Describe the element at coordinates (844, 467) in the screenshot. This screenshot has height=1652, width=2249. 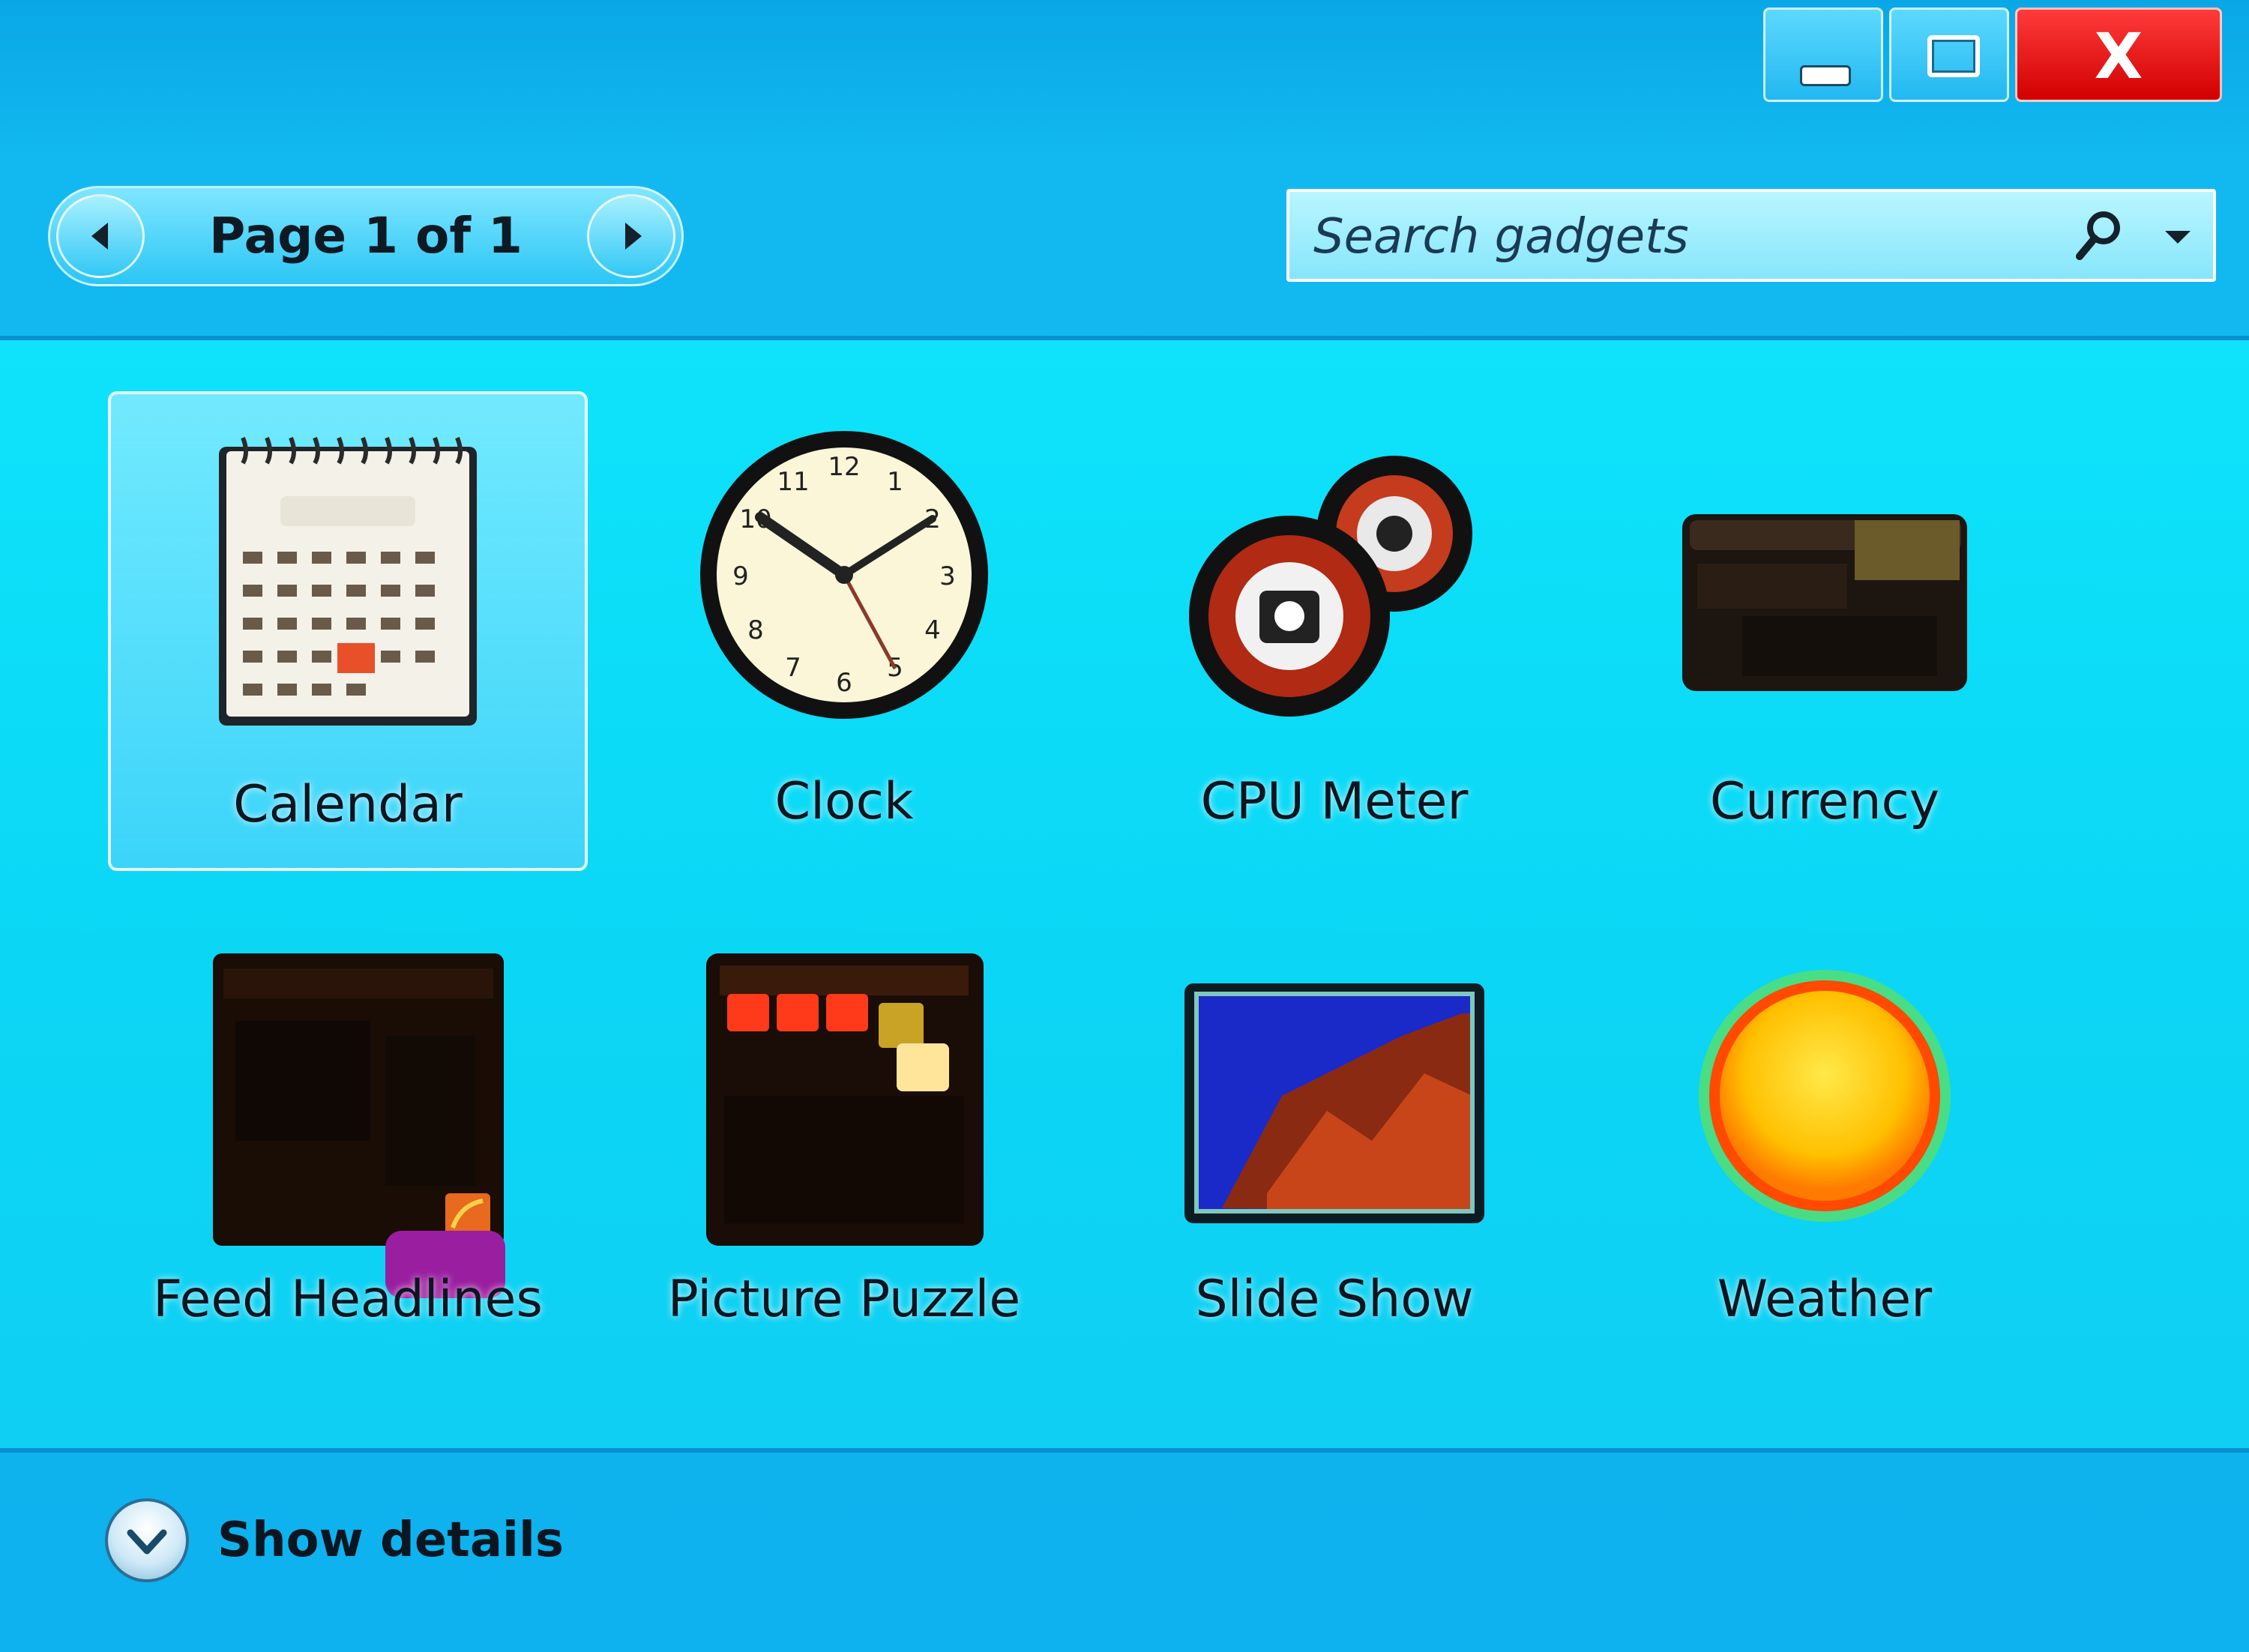
I see `svg-text: 12` at that location.